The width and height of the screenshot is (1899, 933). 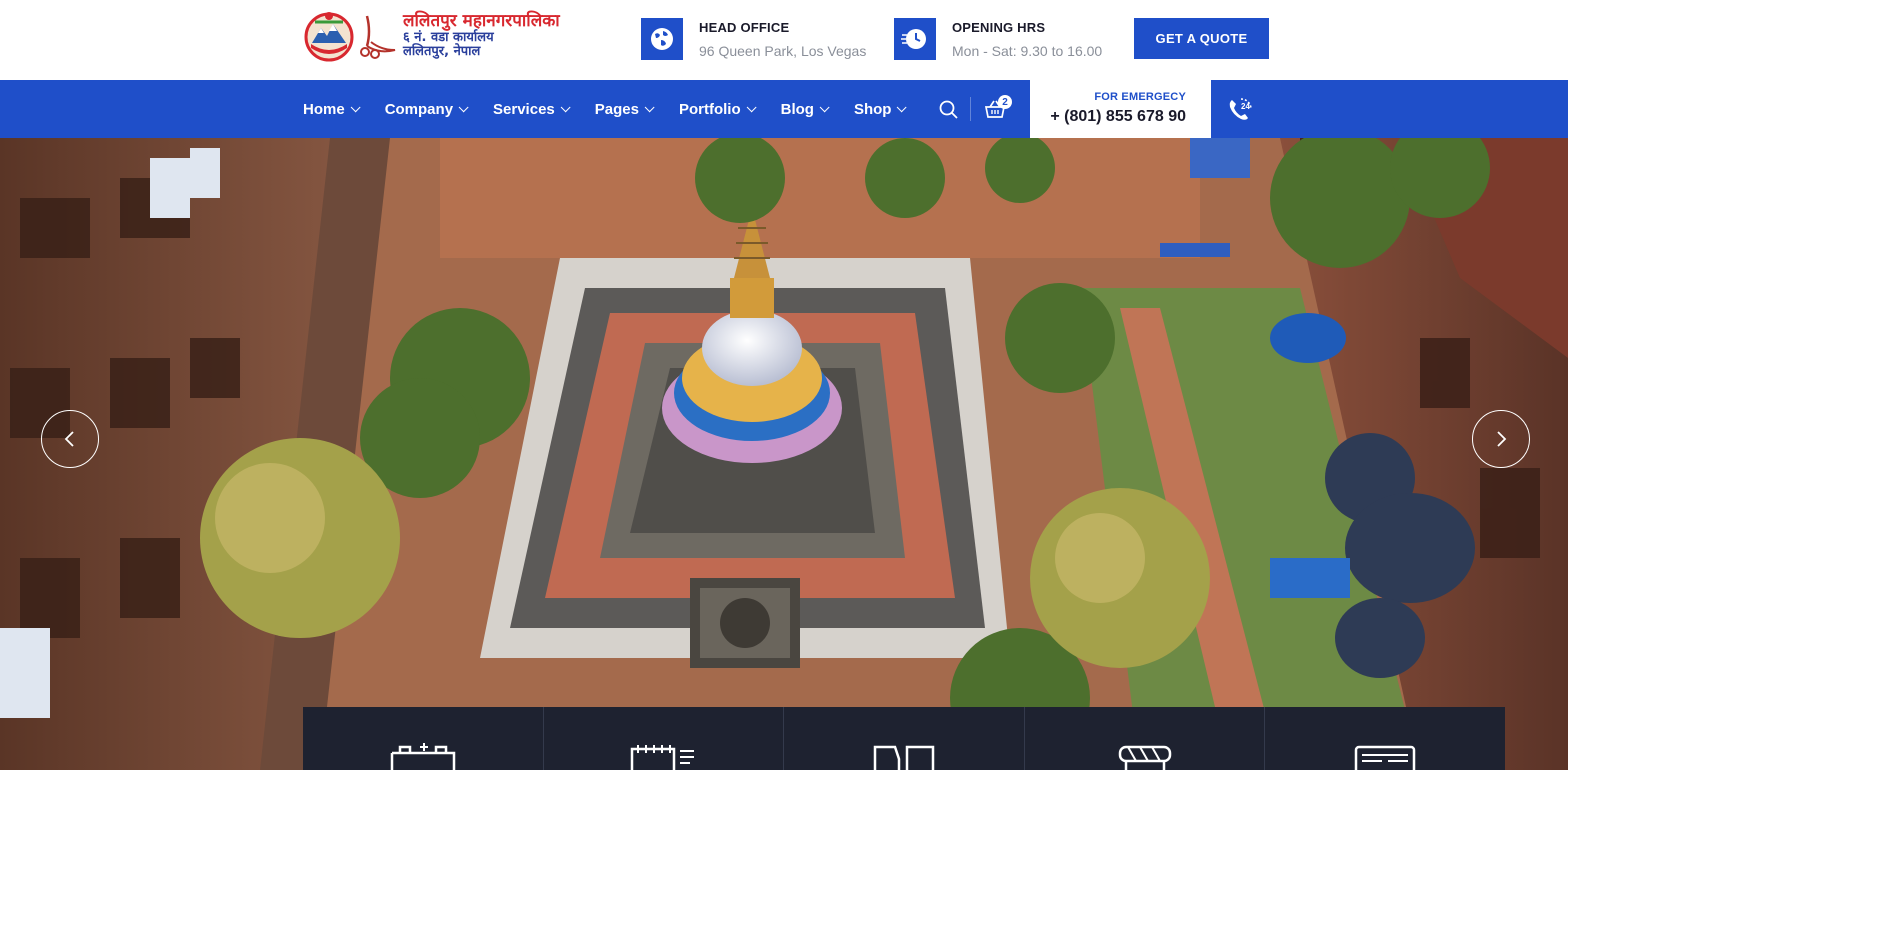 What do you see at coordinates (904, 757) in the screenshot?
I see `vehicles-icon` at bounding box center [904, 757].